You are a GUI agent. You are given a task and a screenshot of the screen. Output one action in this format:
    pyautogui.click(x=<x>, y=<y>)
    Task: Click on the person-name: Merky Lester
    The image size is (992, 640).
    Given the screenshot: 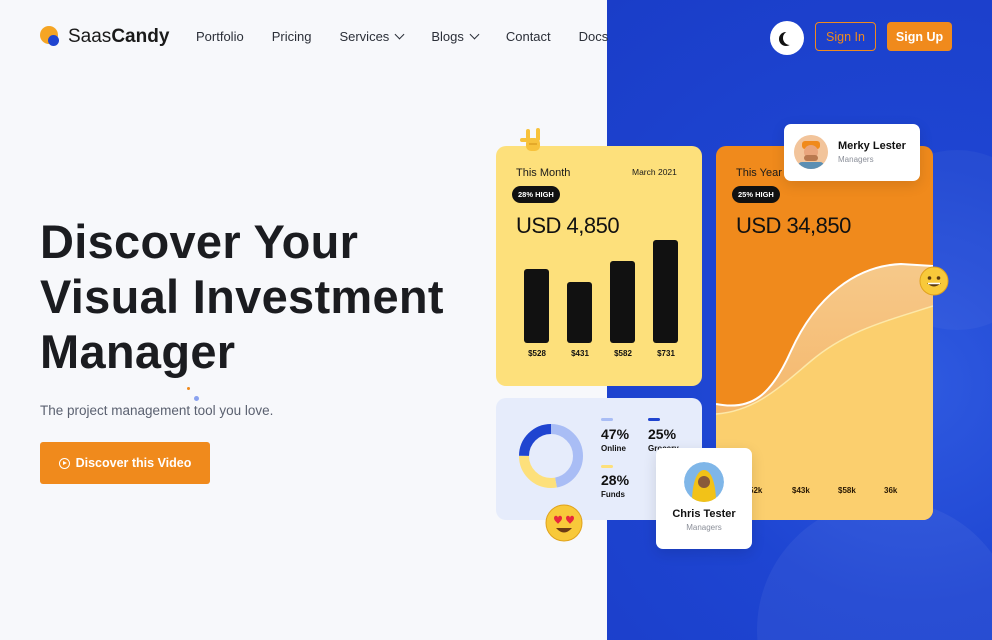 What is the action you would take?
    pyautogui.click(x=872, y=146)
    